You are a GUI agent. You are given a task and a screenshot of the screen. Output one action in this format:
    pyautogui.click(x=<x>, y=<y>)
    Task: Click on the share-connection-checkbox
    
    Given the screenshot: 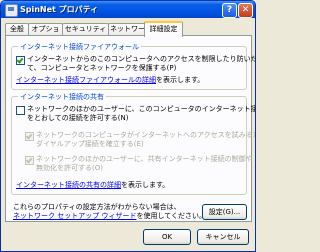 What is the action you would take?
    pyautogui.click(x=20, y=110)
    